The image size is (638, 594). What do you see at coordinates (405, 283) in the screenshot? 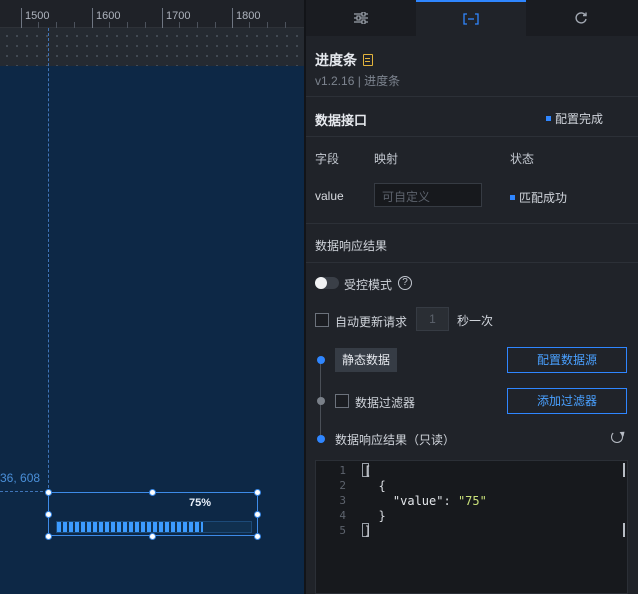
I see `help-icon: ?` at bounding box center [405, 283].